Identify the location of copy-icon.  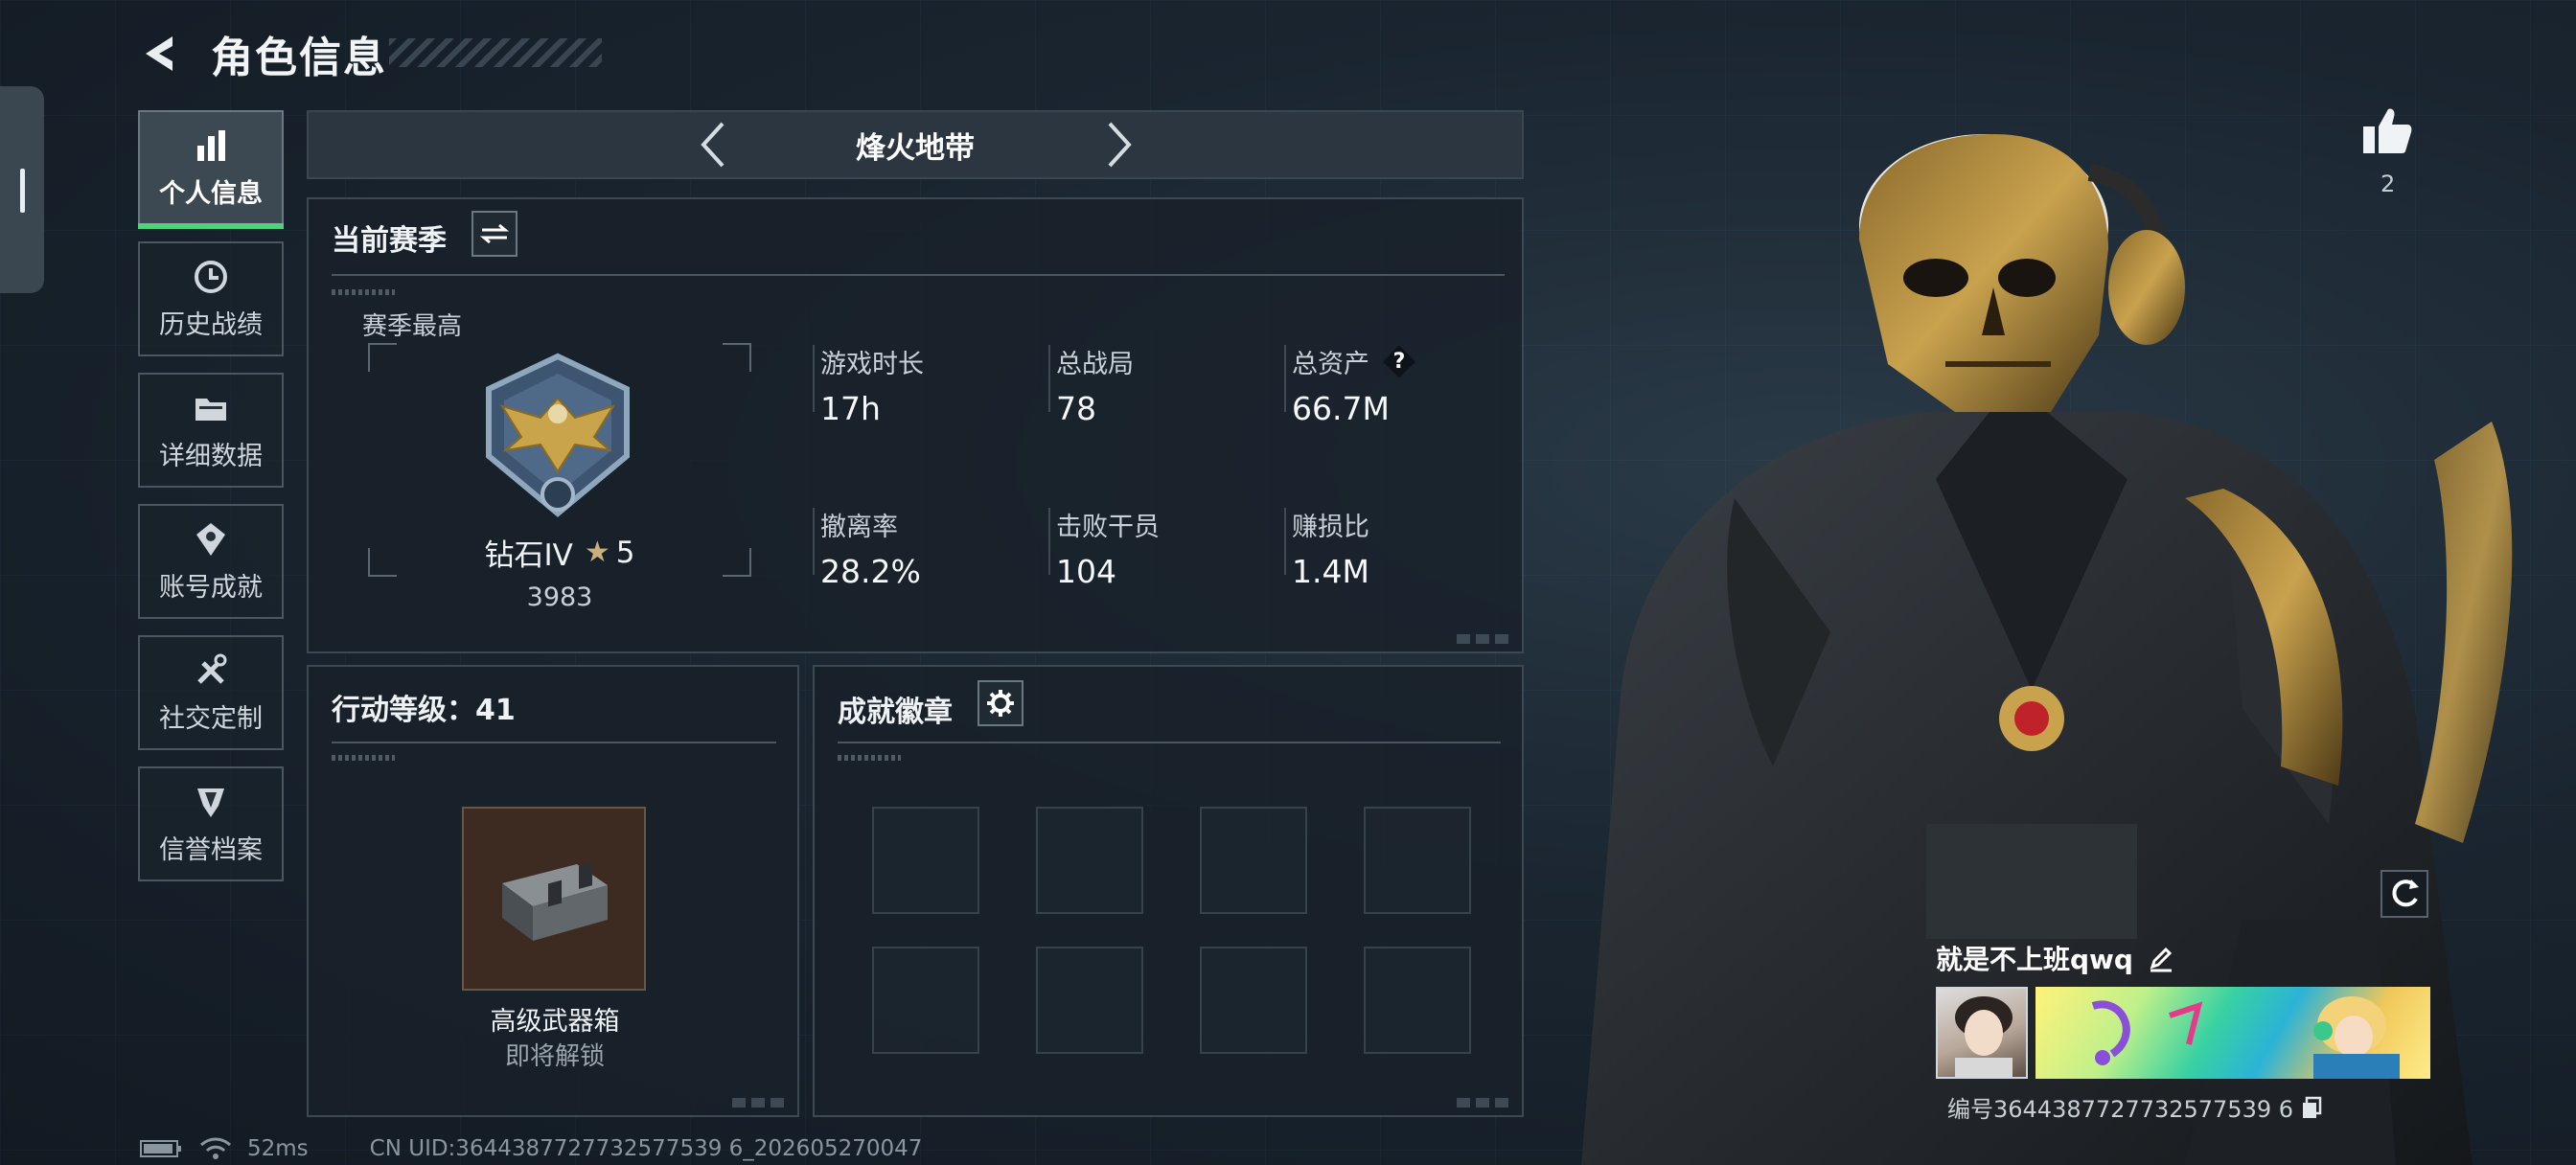
(2311, 1108).